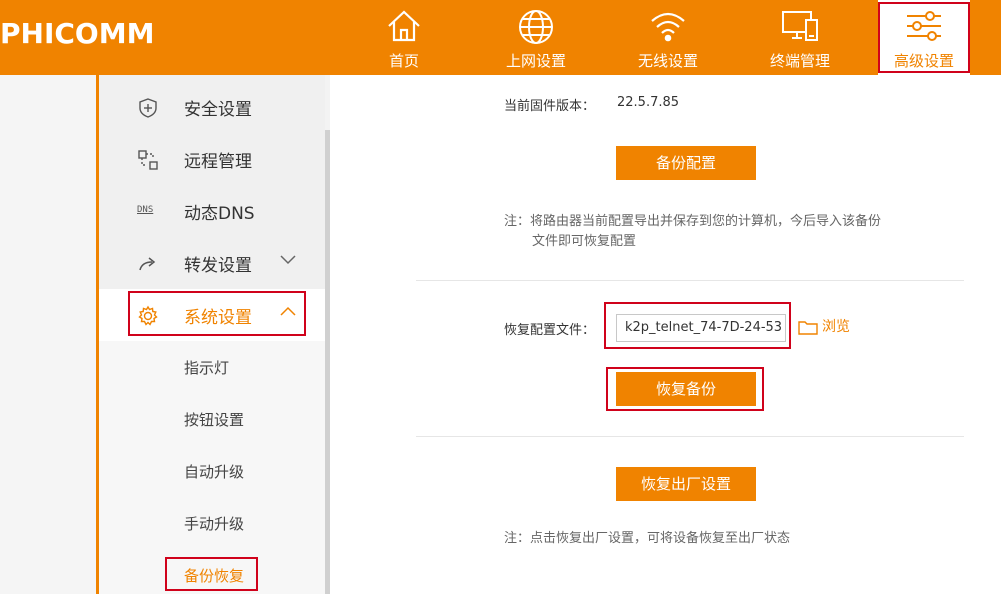 The image size is (1001, 594). I want to click on factory-reset-button: 恢复出厂设置, so click(686, 484).